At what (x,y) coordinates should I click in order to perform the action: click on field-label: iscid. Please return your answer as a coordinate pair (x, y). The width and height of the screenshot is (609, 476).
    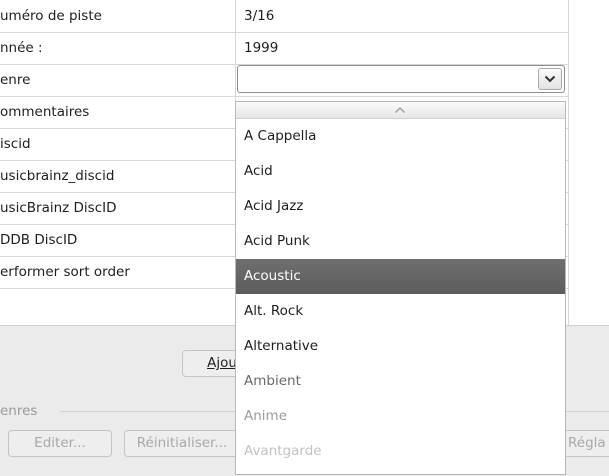
    Looking at the image, I should click on (15, 144).